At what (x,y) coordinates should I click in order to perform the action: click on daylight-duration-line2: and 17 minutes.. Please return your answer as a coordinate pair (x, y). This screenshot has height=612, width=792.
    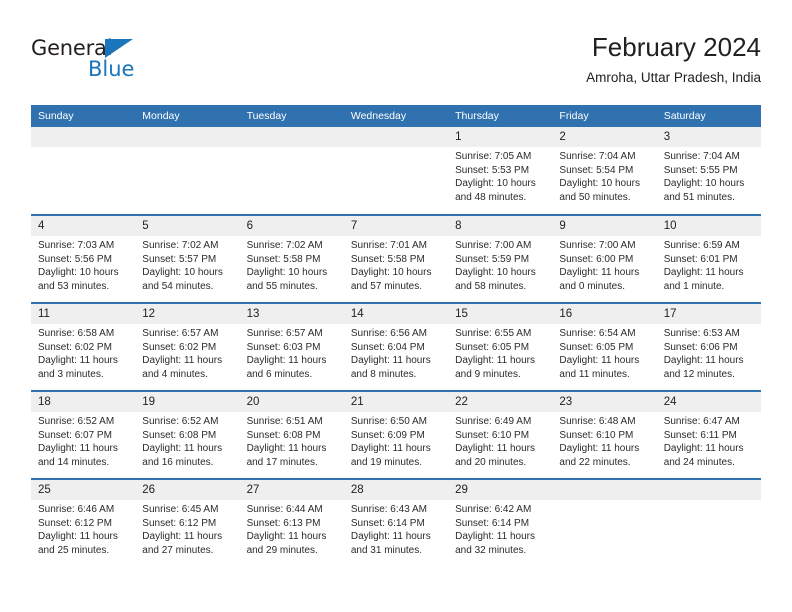
    Looking at the image, I should click on (282, 462).